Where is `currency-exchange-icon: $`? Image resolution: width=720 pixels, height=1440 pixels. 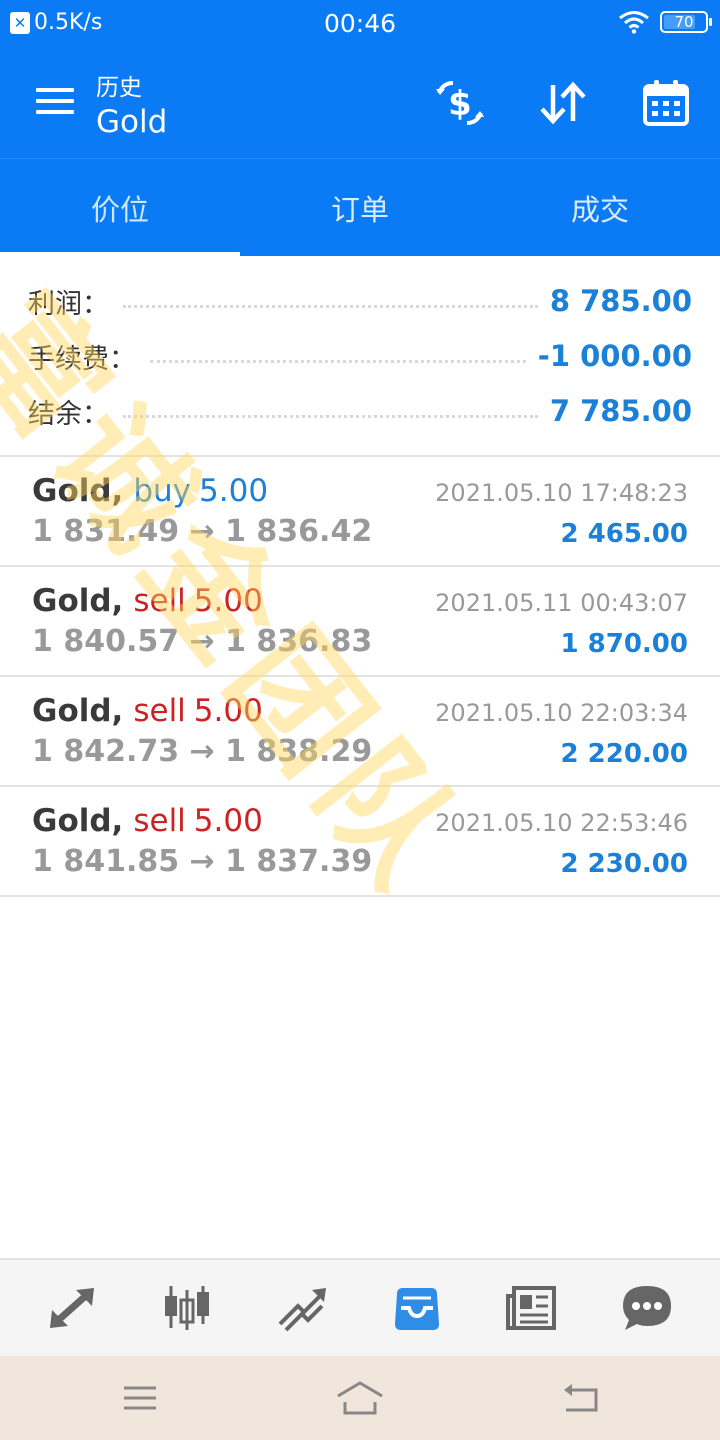 currency-exchange-icon: $ is located at coordinates (460, 103).